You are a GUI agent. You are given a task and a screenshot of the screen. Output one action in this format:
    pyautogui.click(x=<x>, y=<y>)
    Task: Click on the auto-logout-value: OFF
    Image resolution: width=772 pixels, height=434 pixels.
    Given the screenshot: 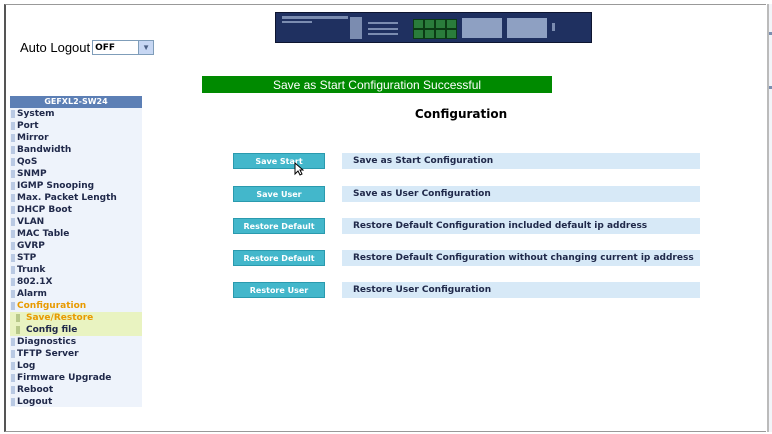 What is the action you would take?
    pyautogui.click(x=105, y=47)
    